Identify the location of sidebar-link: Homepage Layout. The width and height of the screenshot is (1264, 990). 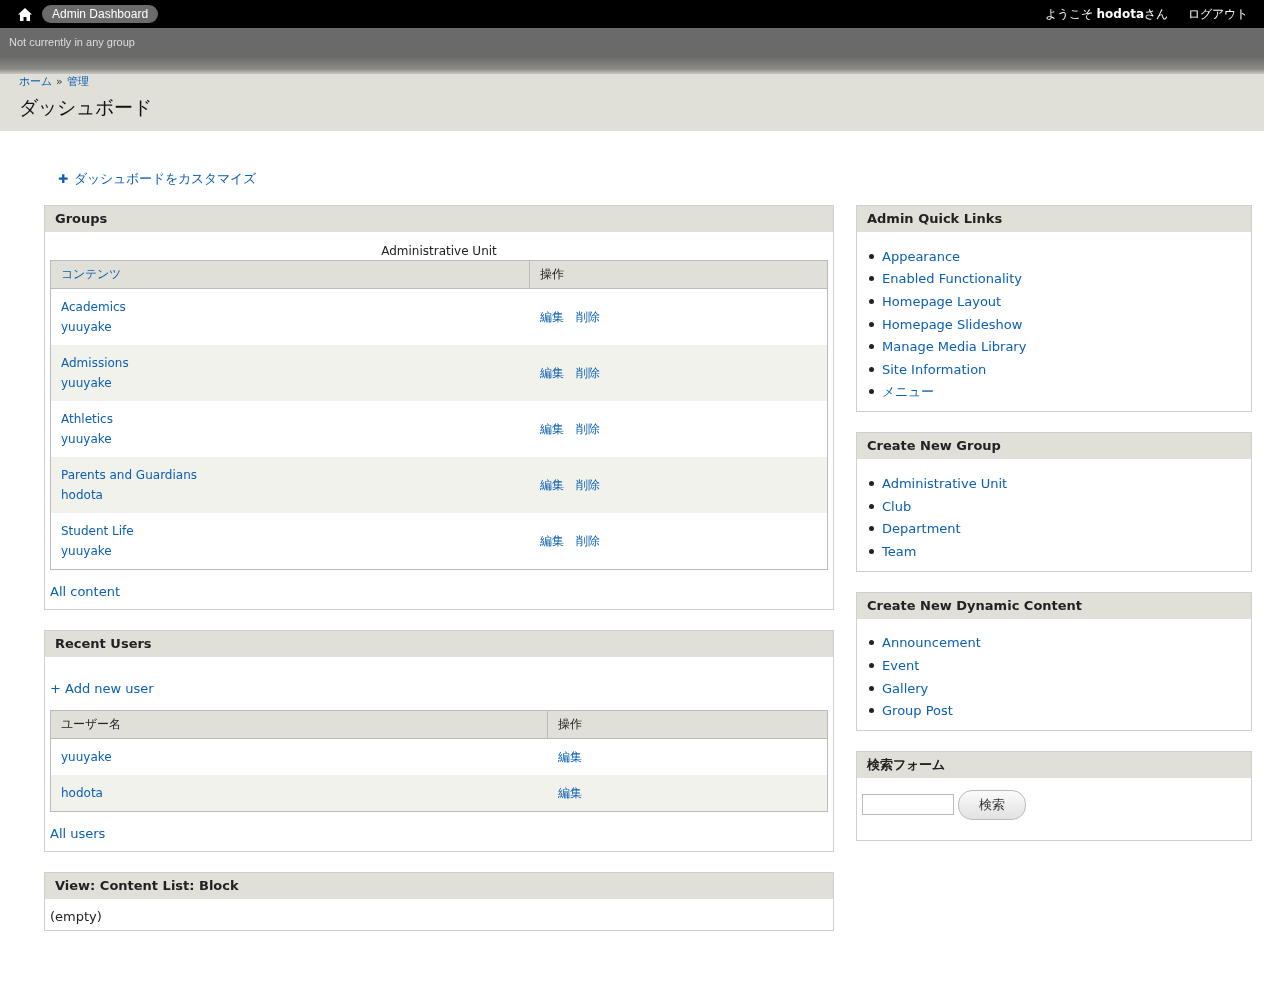
(942, 301).